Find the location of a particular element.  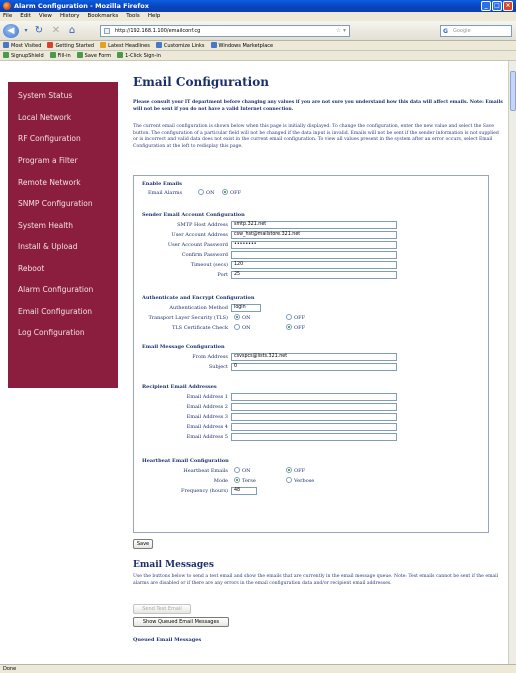

from-address-input: csvspcs@lists.321.net is located at coordinates (314, 357).